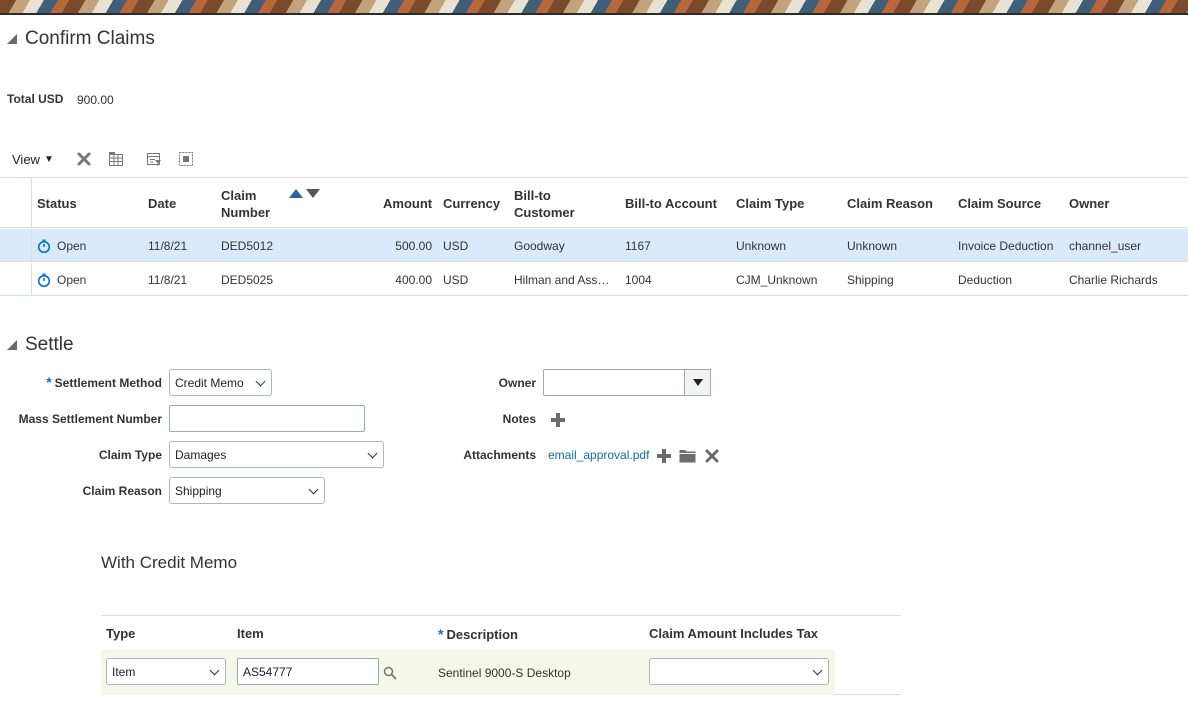  Describe the element at coordinates (209, 382) in the screenshot. I see `settlement-method-value: Credit Memo` at that location.